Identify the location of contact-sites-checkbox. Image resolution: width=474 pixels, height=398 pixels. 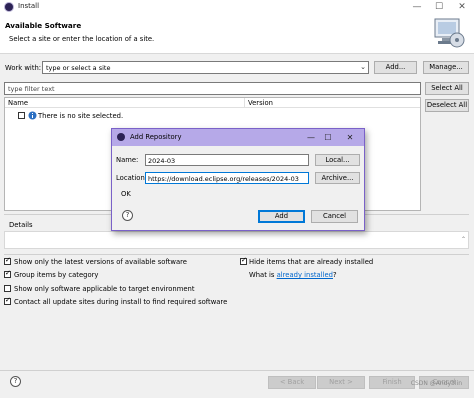
(7, 300).